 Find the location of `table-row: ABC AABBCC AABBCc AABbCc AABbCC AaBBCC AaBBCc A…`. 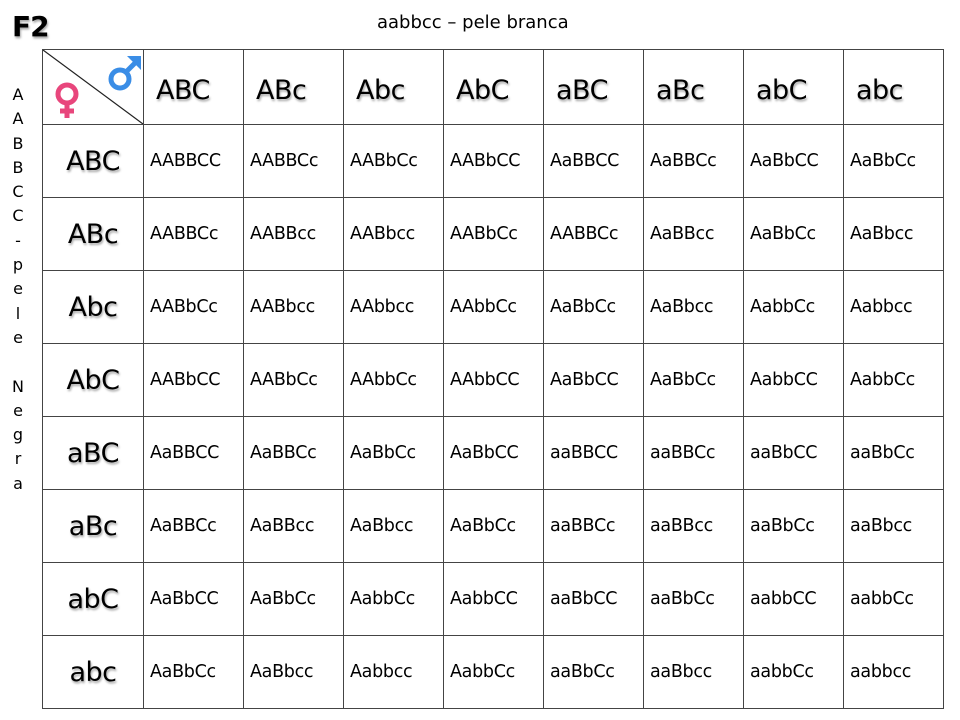

table-row: ABC AABBCC AABBCc AABbCc AABbCC AaBBCC AaBBCc A… is located at coordinates (493, 161).